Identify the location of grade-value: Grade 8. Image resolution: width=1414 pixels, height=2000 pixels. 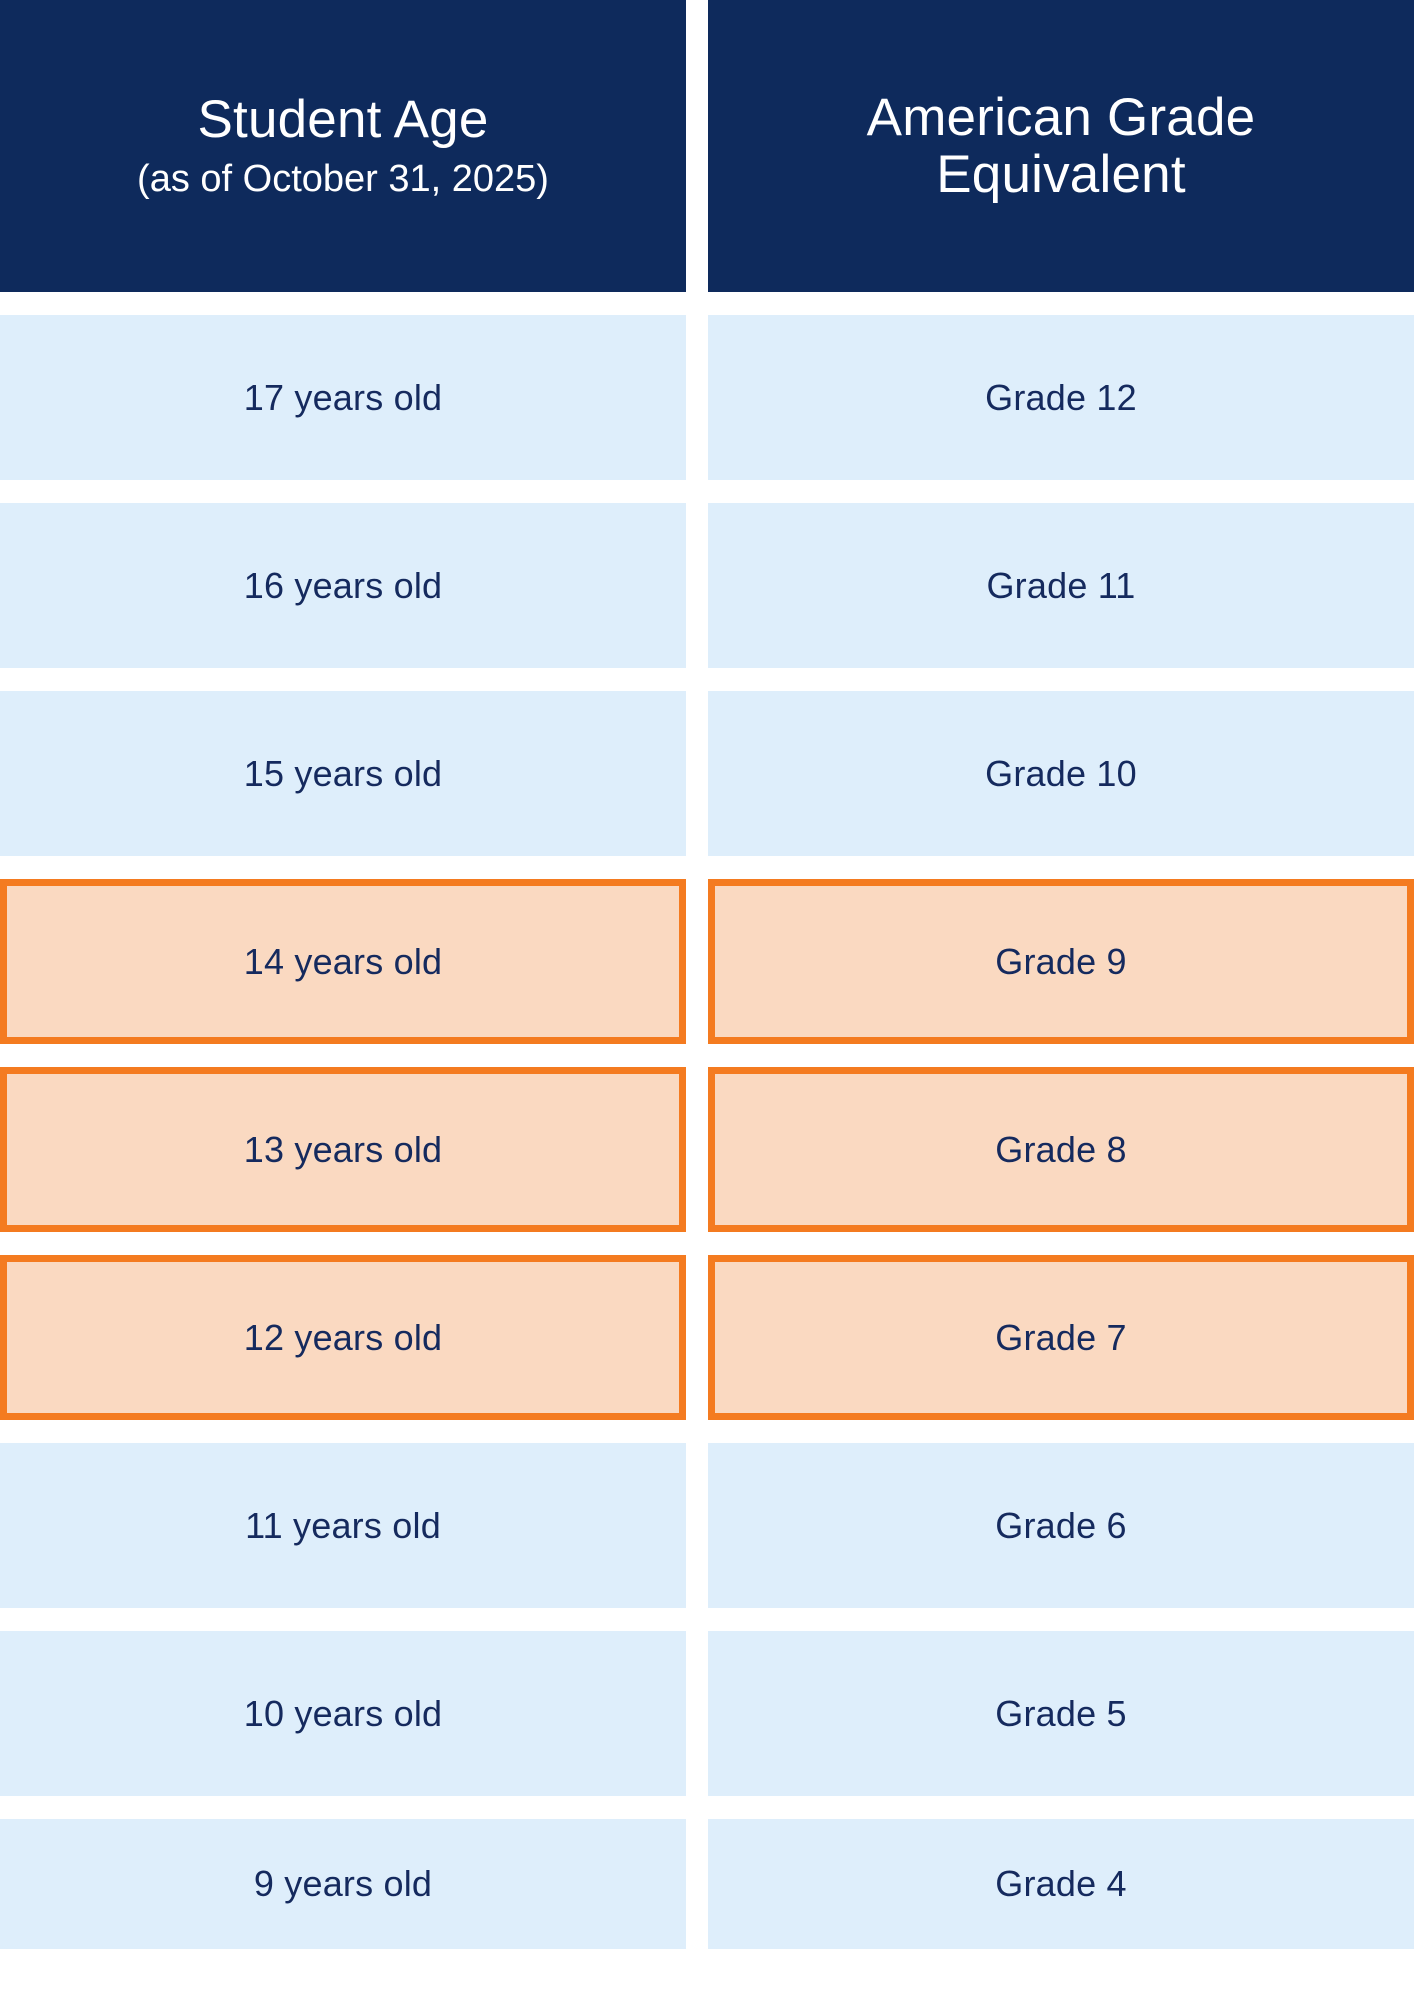
(1061, 1149).